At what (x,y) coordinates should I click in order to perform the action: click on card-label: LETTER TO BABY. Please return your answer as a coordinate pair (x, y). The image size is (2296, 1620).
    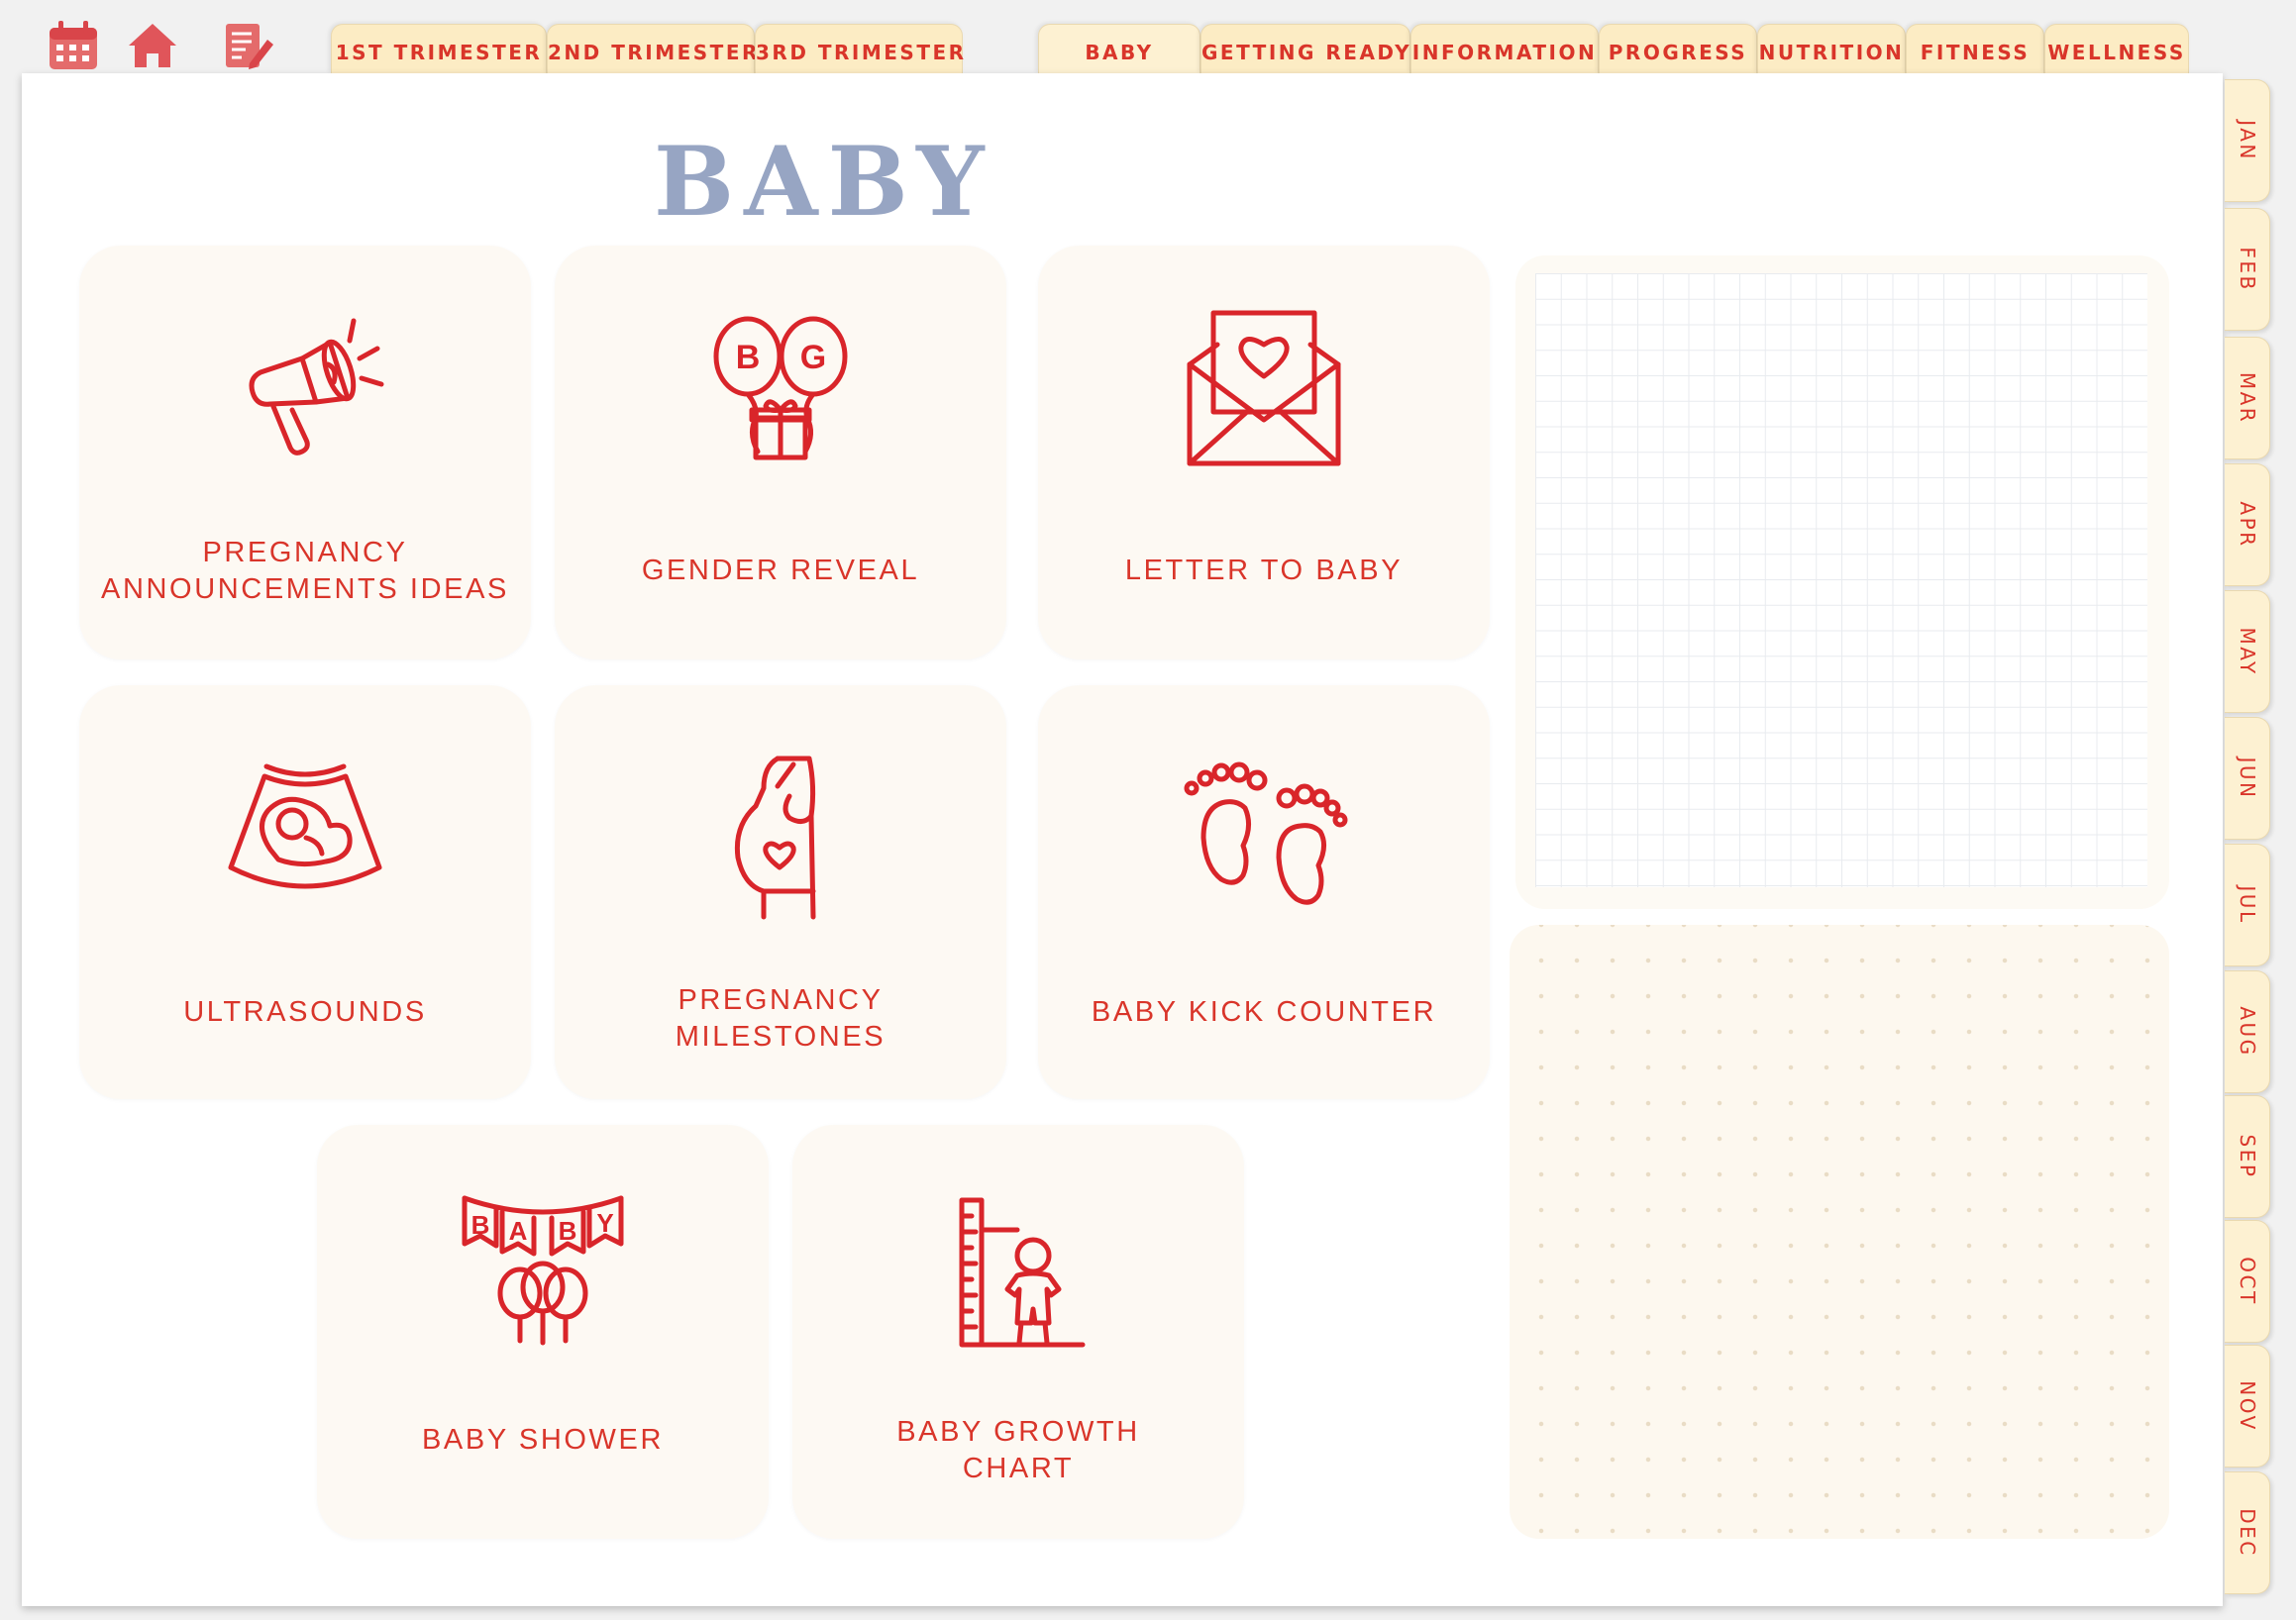
    Looking at the image, I should click on (1264, 570).